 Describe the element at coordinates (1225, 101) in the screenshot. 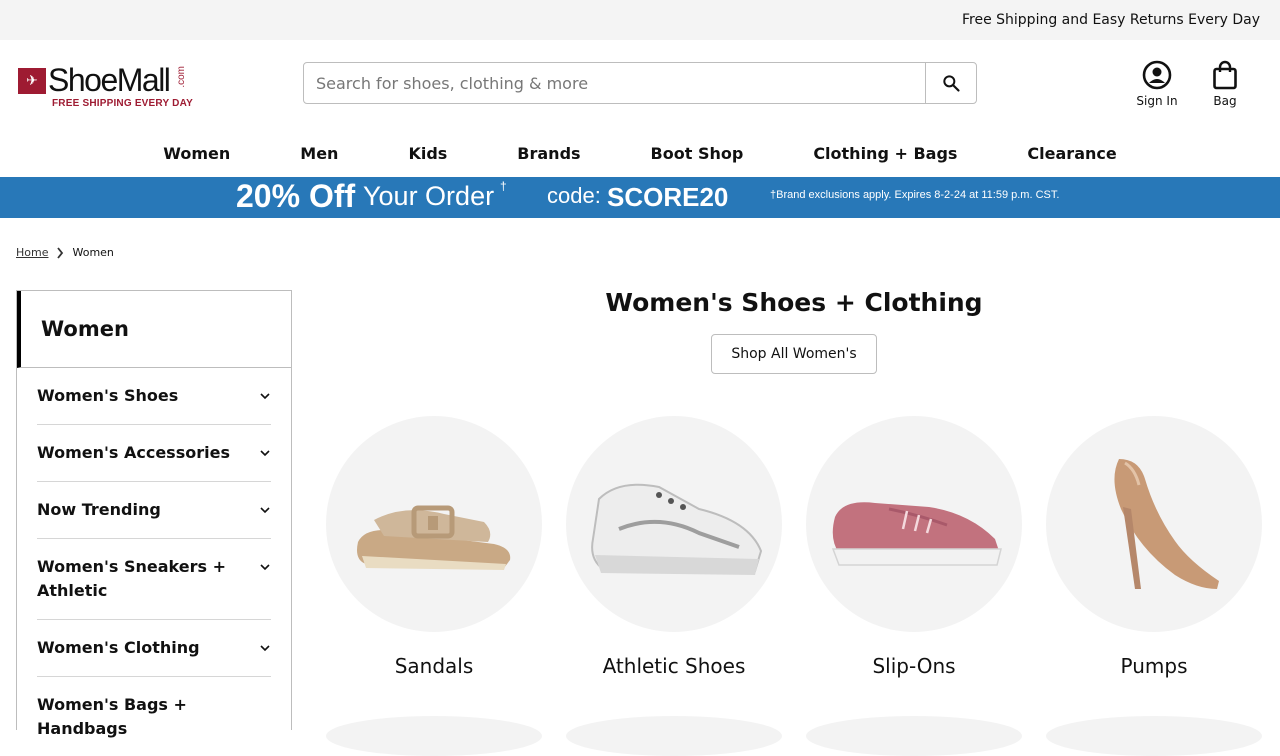

I see `bag-label: Bag` at that location.